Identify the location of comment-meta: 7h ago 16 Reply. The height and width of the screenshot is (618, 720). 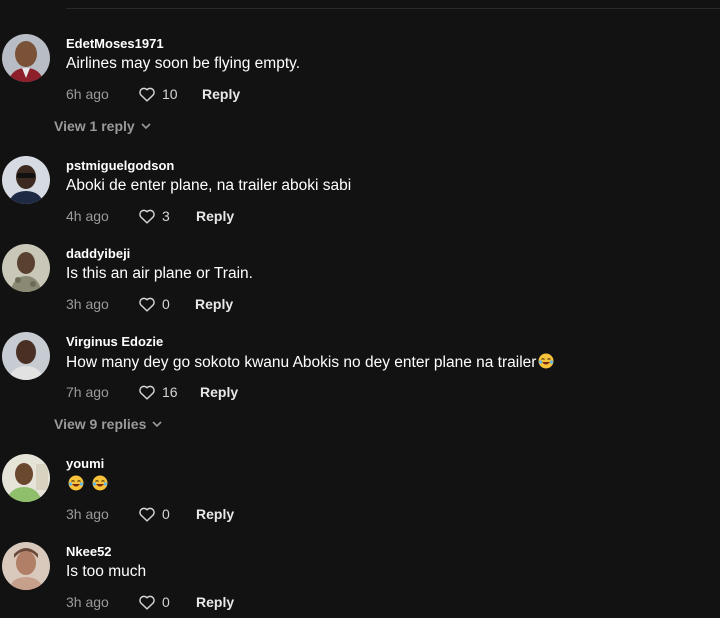
(152, 392).